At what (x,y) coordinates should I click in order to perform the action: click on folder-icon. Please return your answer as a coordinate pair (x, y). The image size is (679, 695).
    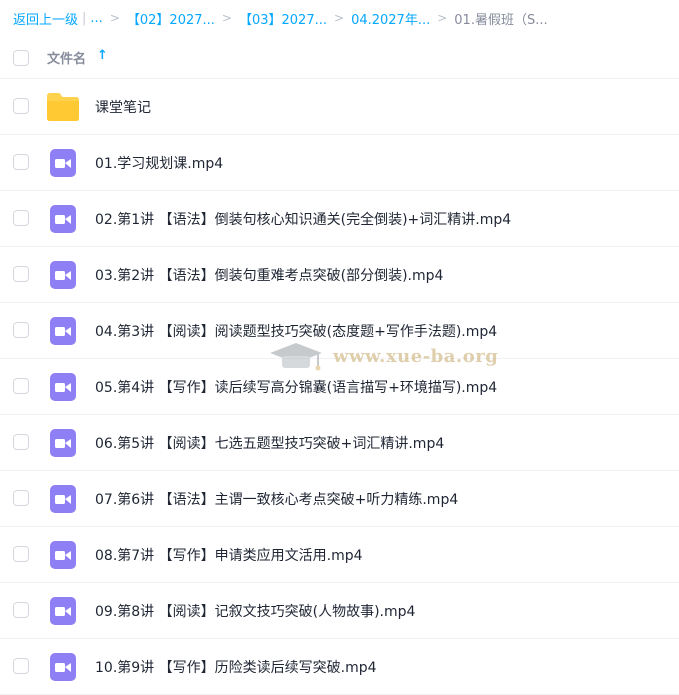
    Looking at the image, I should click on (63, 107).